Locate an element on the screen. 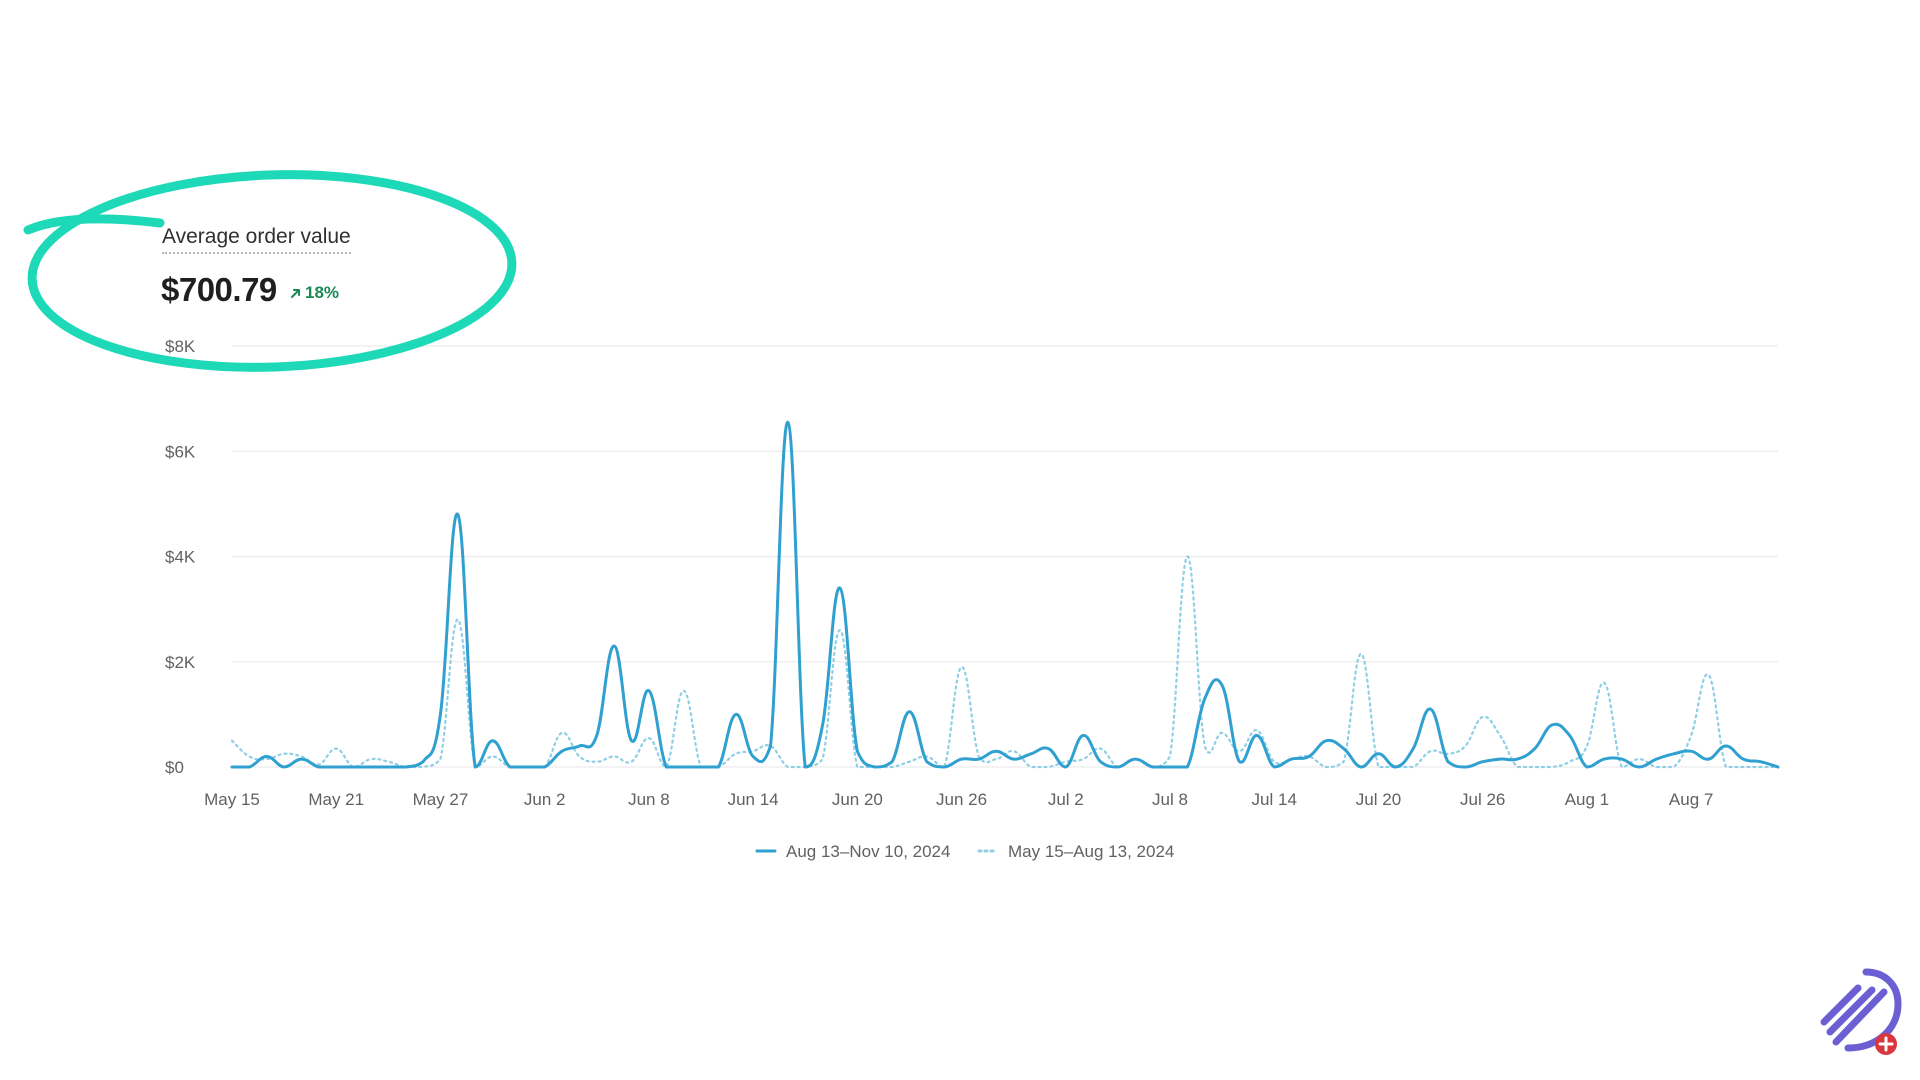 The width and height of the screenshot is (1920, 1080). legend-label: May 15–Aug 13, 2024 is located at coordinates (1091, 851).